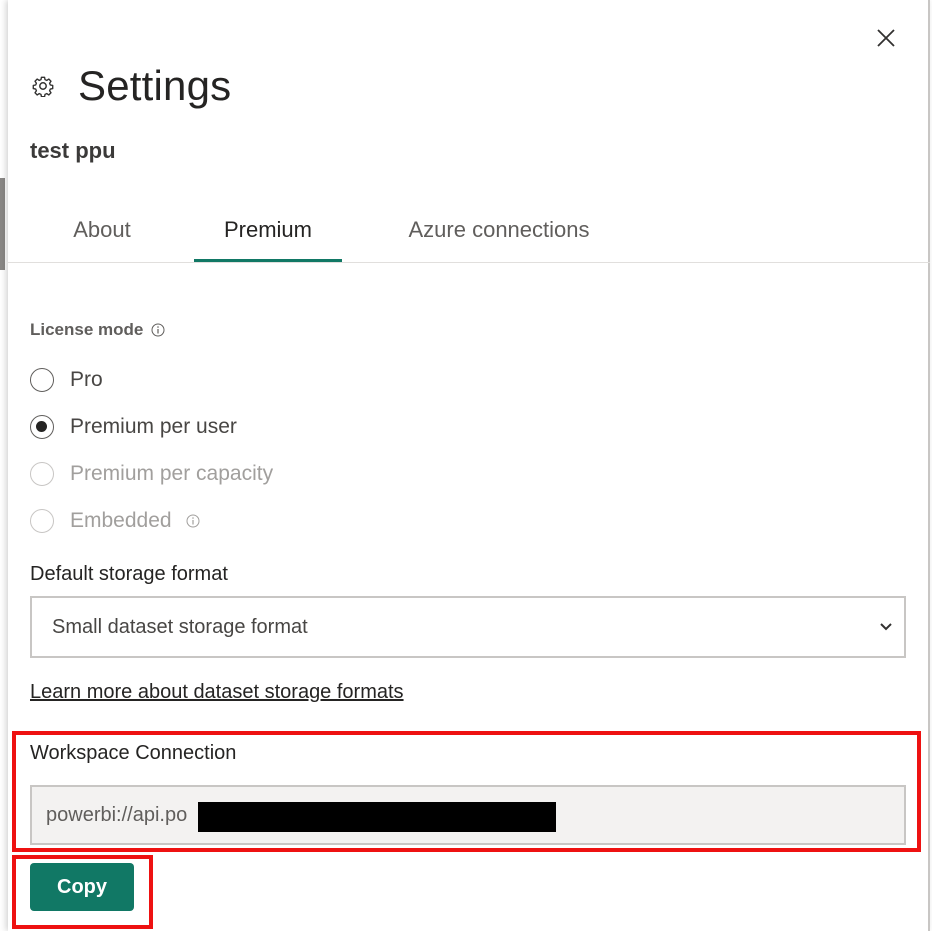 Image resolution: width=932 pixels, height=931 pixels. I want to click on tab-premium: Premium, so click(268, 231).